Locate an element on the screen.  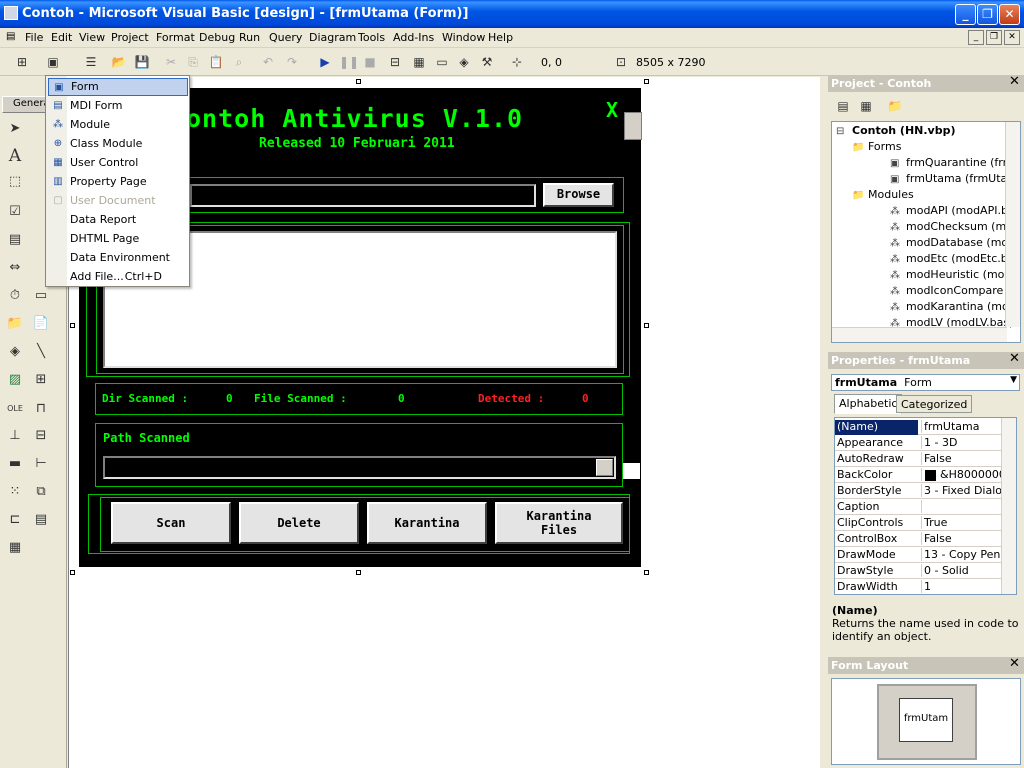
toolbar-tool-icon: ⊟ is located at coordinates (41, 436).